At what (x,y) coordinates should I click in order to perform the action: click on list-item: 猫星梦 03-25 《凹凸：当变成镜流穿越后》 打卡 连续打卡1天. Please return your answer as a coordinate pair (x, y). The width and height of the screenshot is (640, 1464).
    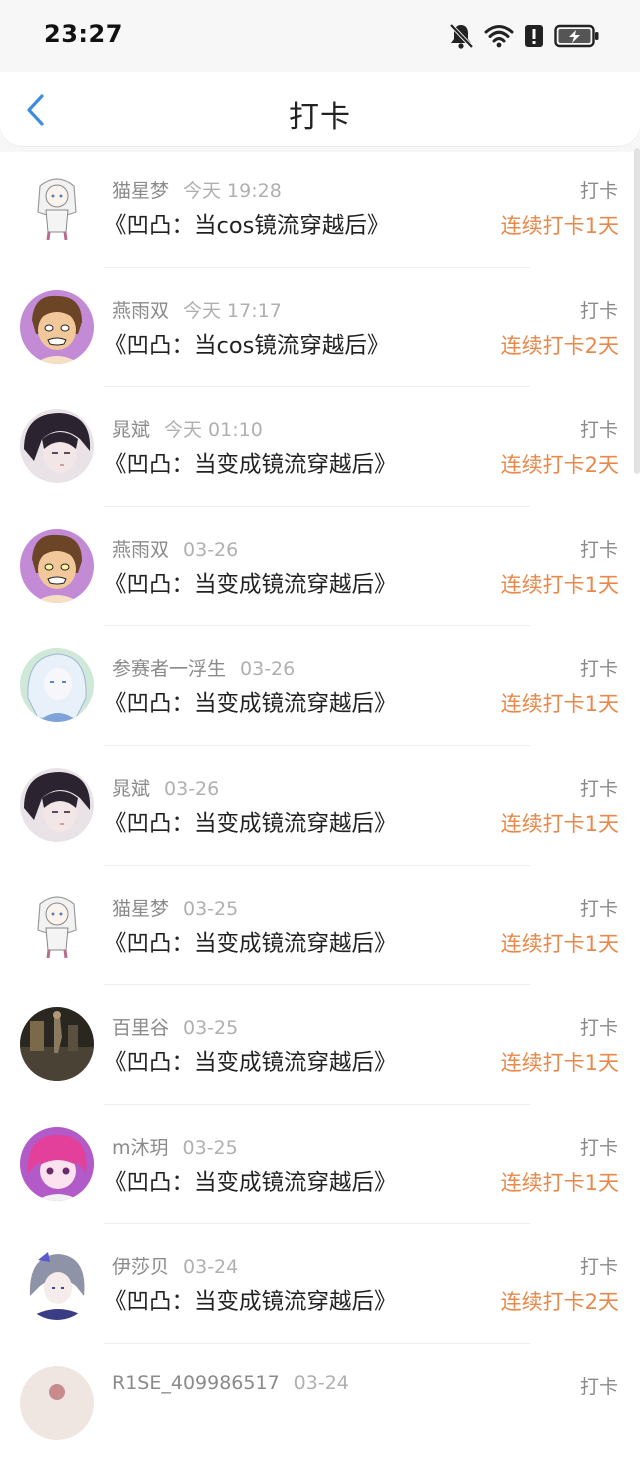
    Looking at the image, I should click on (320, 926).